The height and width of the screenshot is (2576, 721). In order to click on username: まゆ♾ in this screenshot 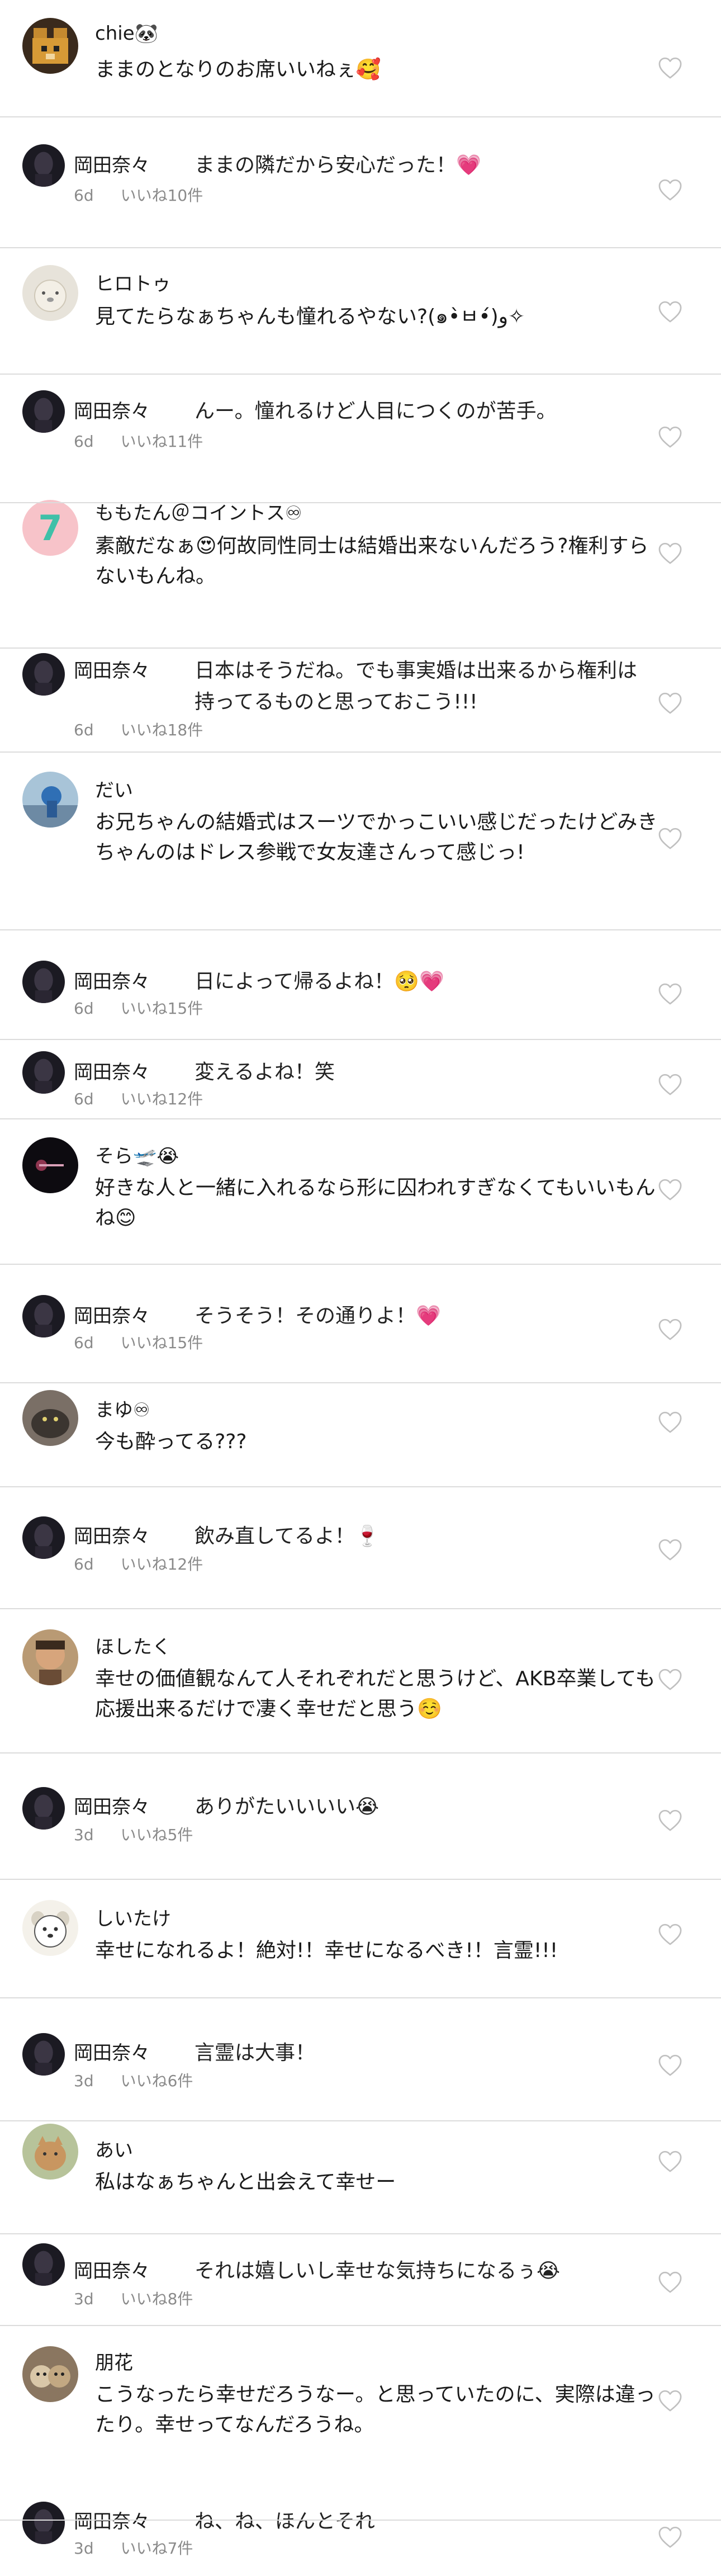, I will do `click(122, 1408)`.